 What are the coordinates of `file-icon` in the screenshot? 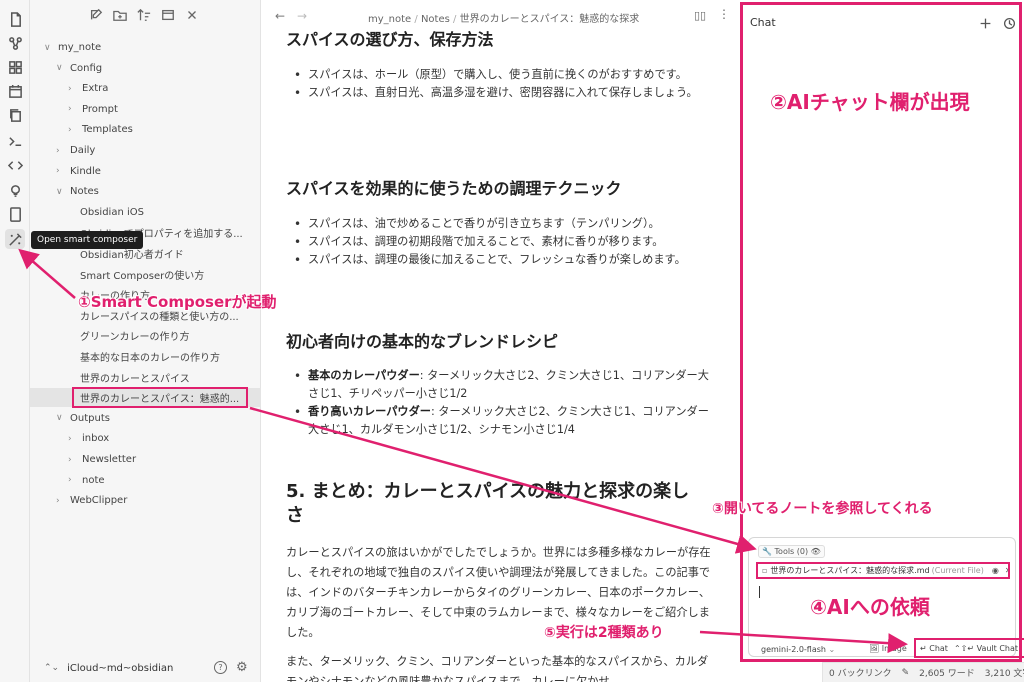 It's located at (15, 19).